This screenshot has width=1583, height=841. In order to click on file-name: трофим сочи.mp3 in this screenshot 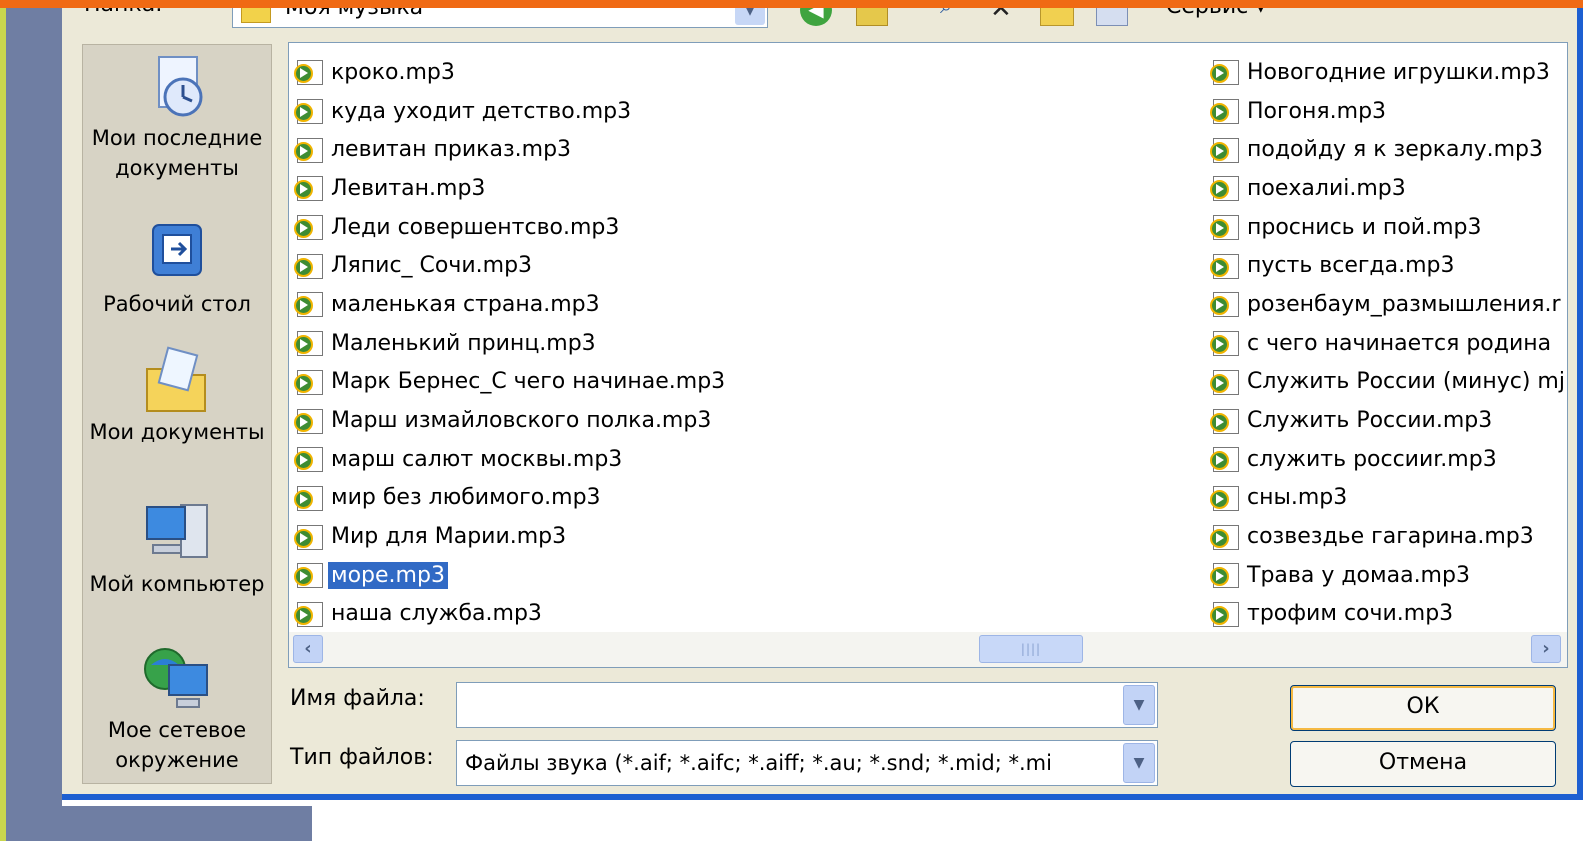, I will do `click(1350, 614)`.